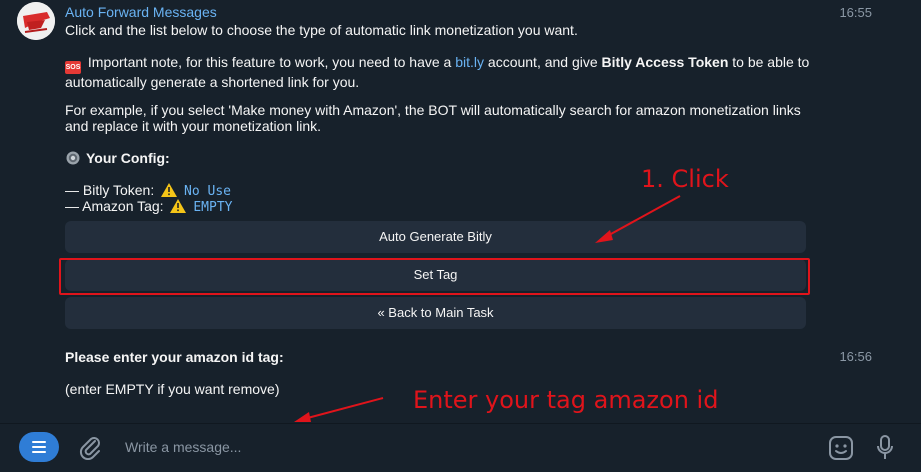  What do you see at coordinates (885, 448) in the screenshot?
I see `microphone-icon` at bounding box center [885, 448].